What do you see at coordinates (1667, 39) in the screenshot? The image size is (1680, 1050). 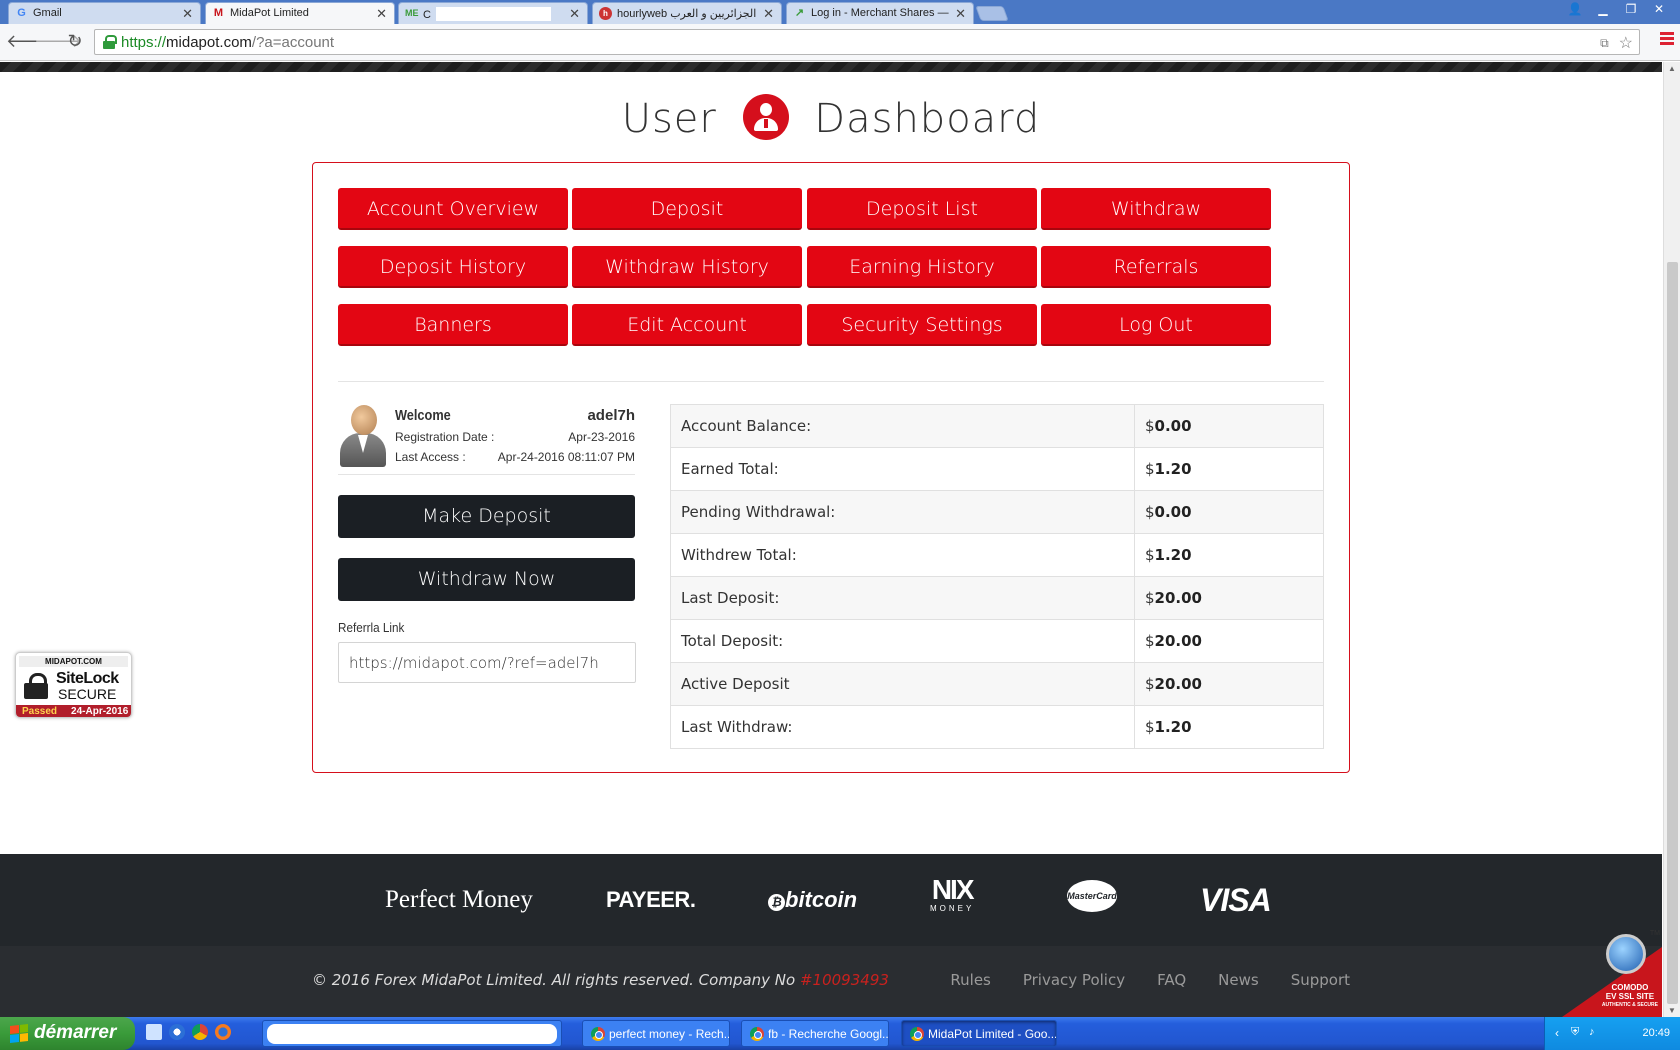 I see `chrome-menu-icon` at bounding box center [1667, 39].